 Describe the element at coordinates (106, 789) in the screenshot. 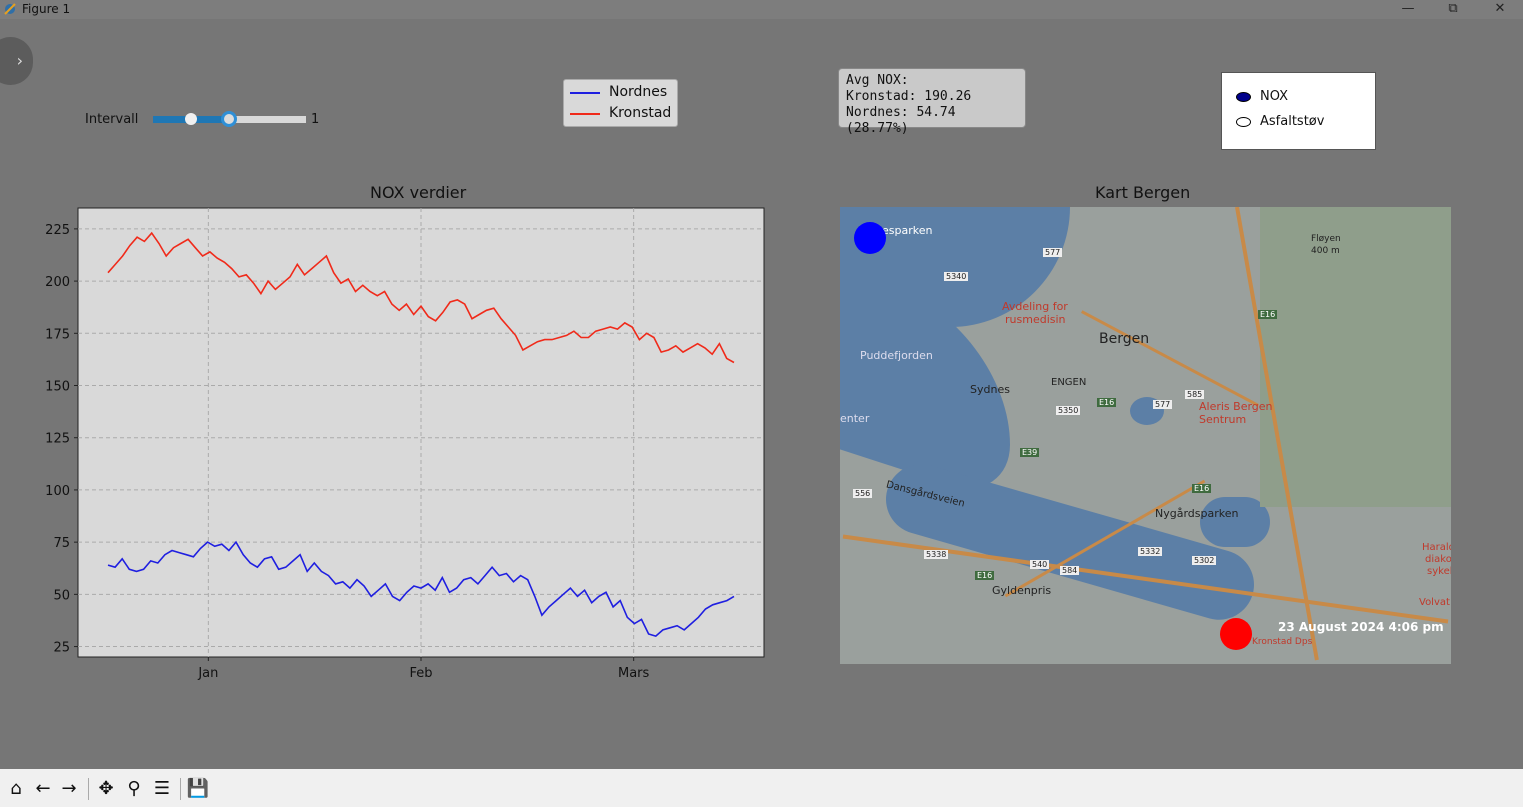

I see `pan-icon: ✥` at that location.